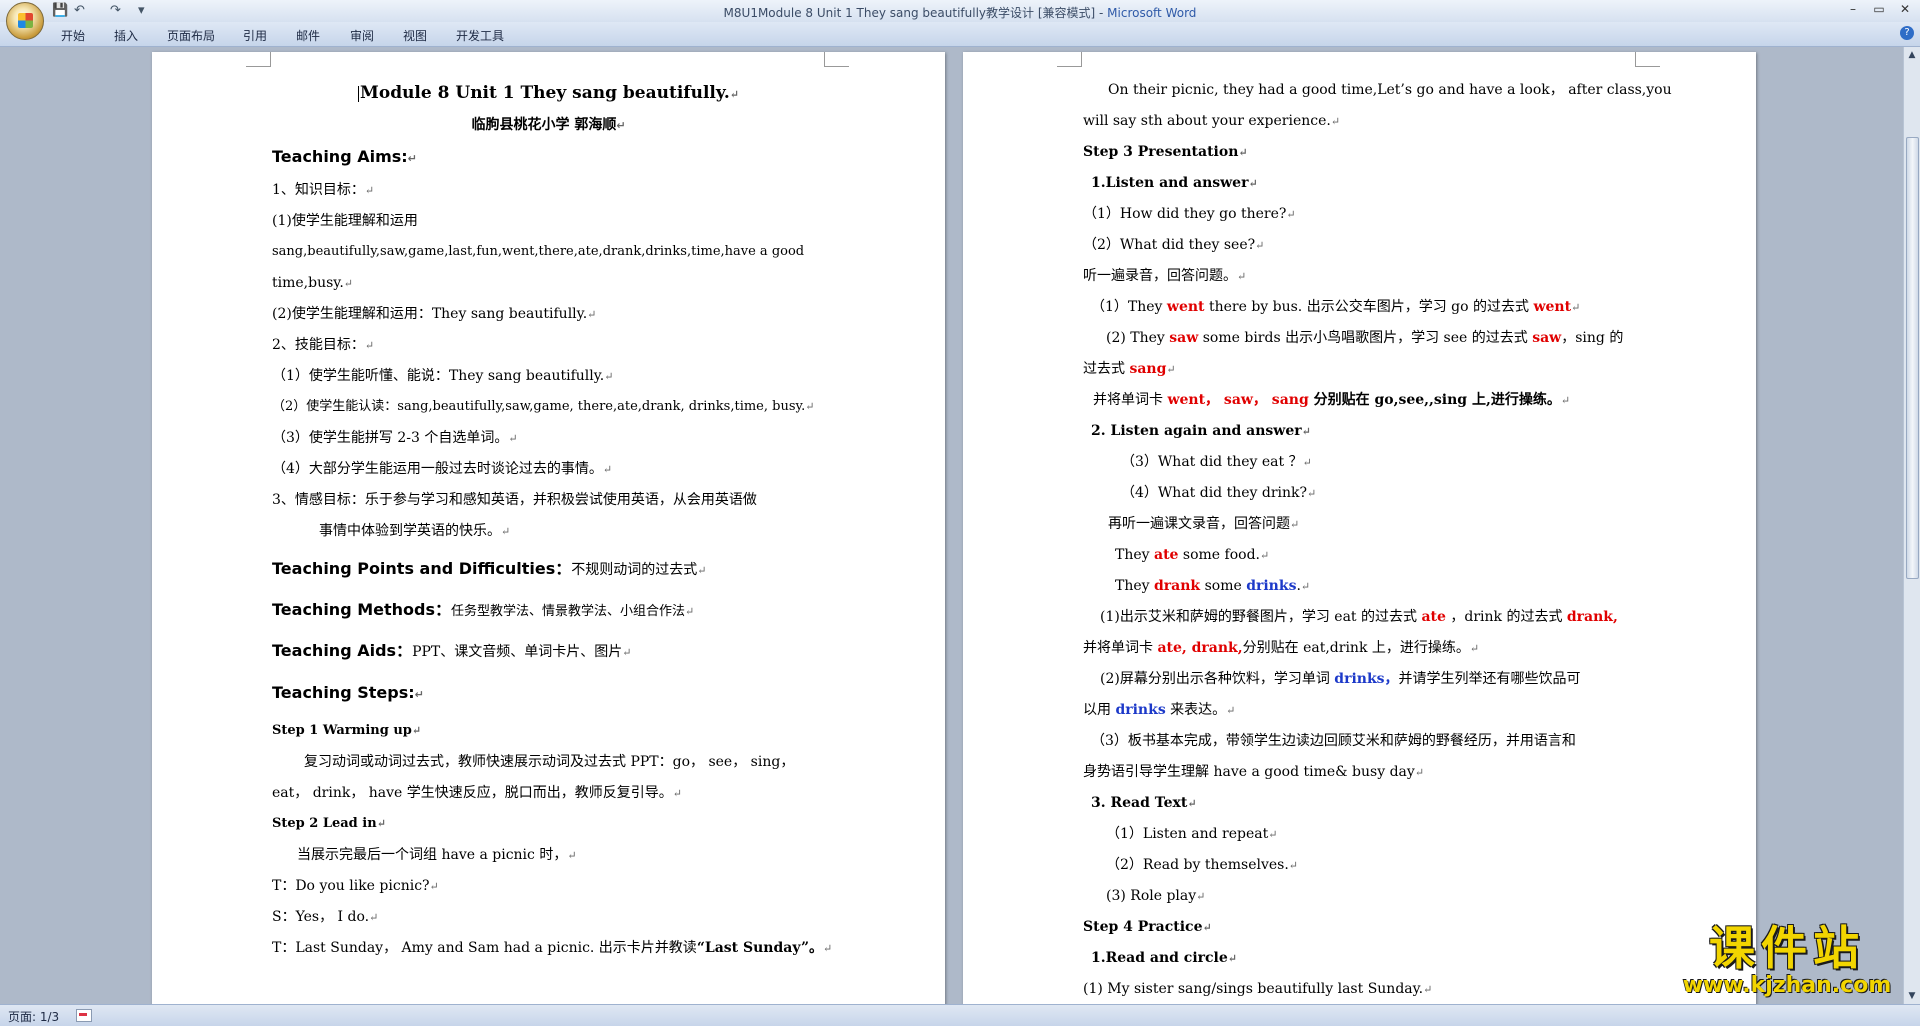  Describe the element at coordinates (355, 886) in the screenshot. I see `paragraph: T：Do you like picnic?↵` at that location.